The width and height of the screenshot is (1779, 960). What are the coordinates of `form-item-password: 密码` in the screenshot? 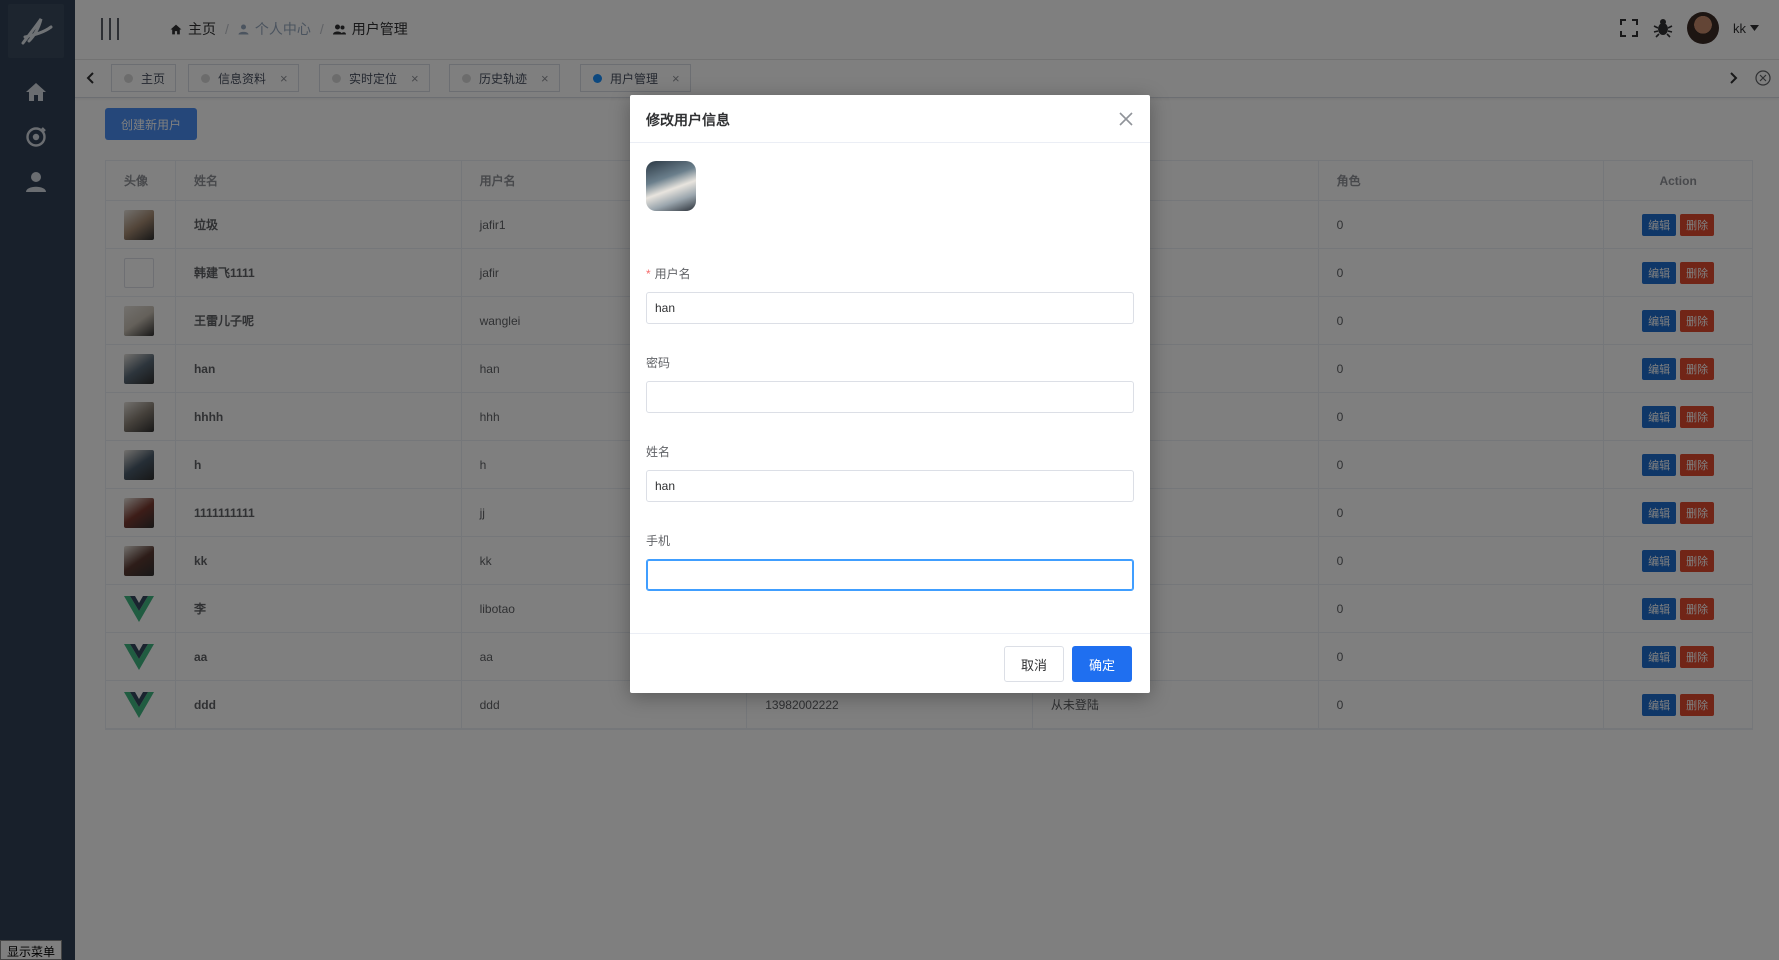 It's located at (890, 383).